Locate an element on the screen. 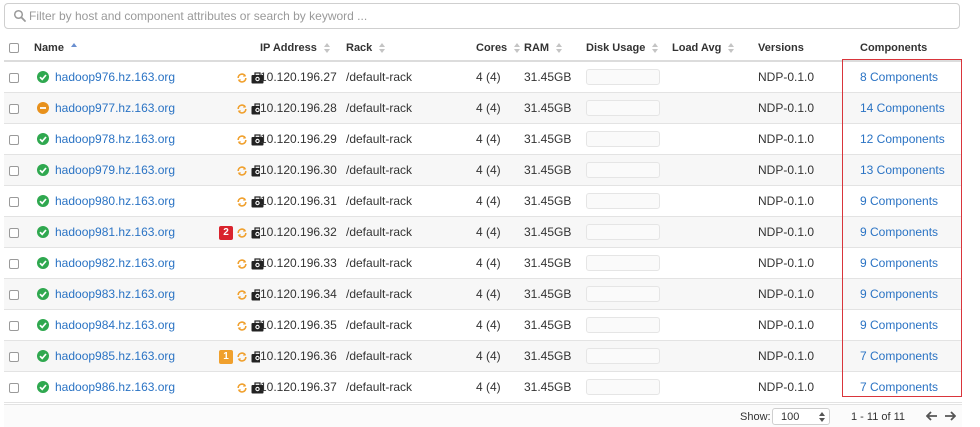 The image size is (980, 427). disk-usage-header: Disk Usage is located at coordinates (629, 49).